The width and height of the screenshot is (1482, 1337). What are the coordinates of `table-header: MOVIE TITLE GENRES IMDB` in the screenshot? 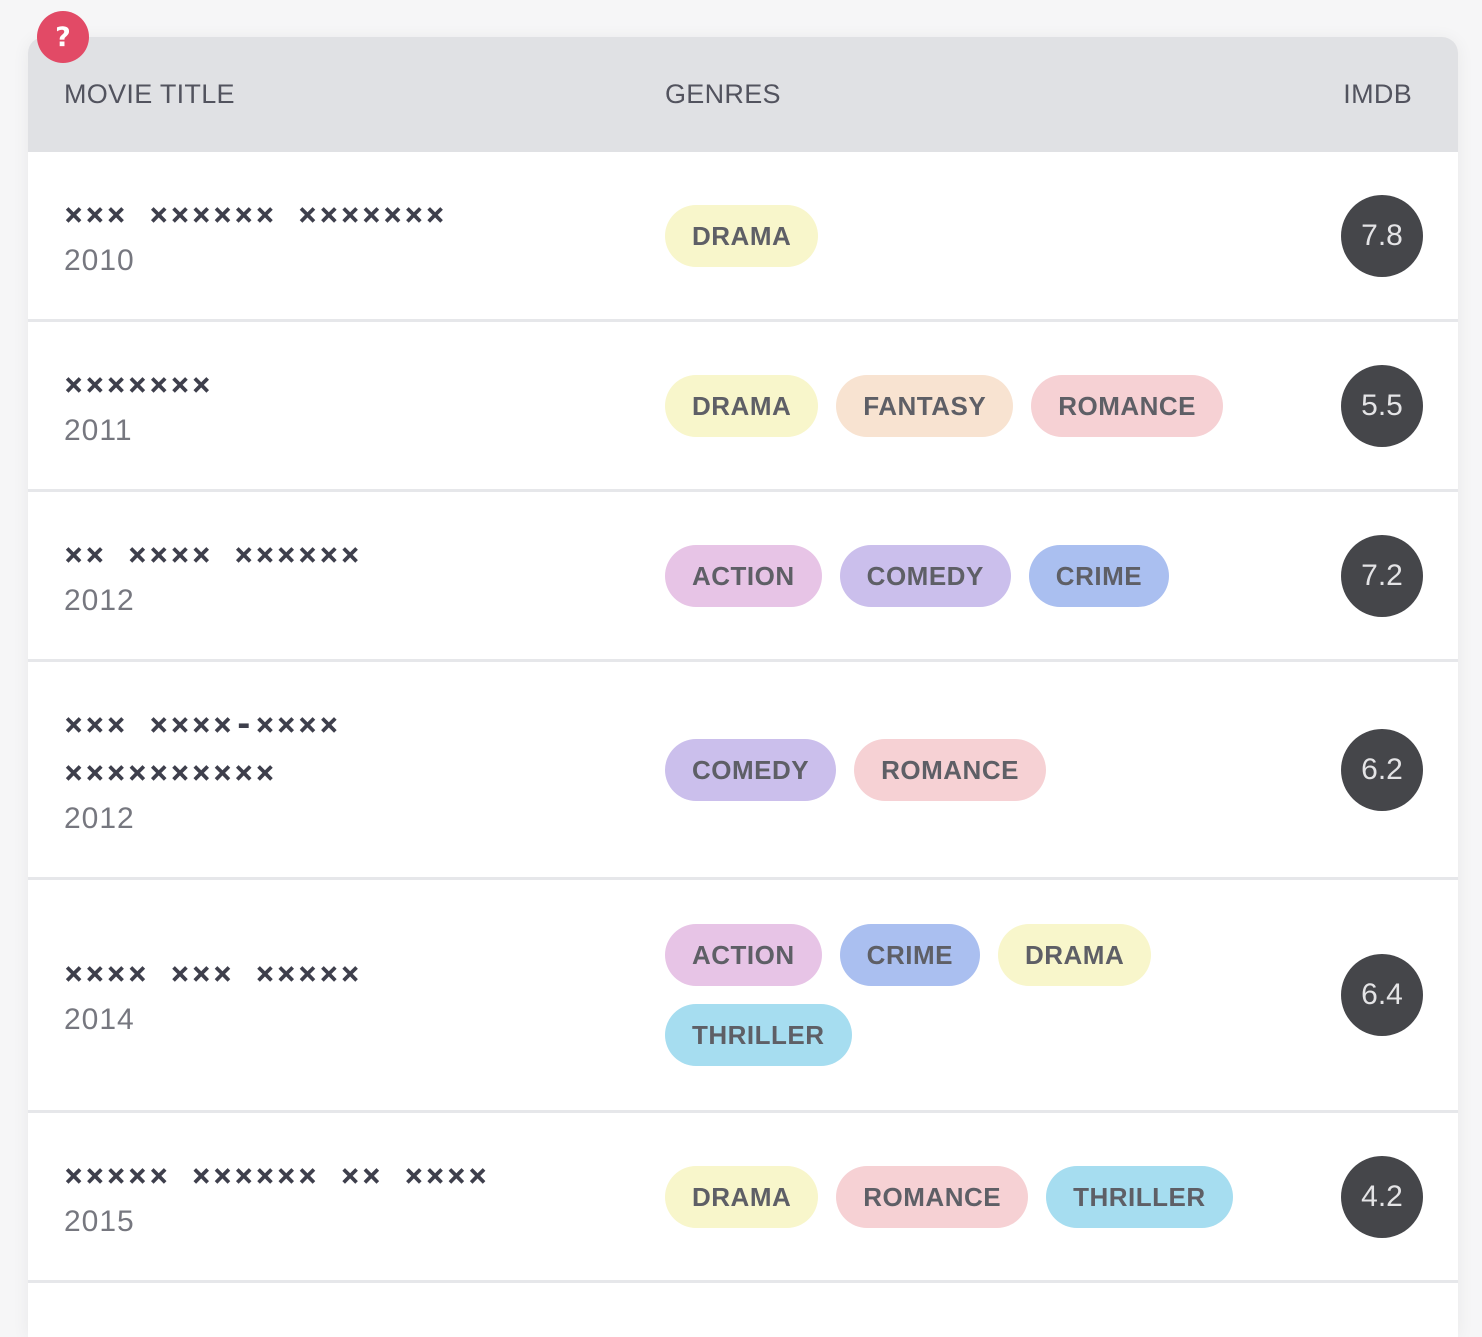 It's located at (743, 94).